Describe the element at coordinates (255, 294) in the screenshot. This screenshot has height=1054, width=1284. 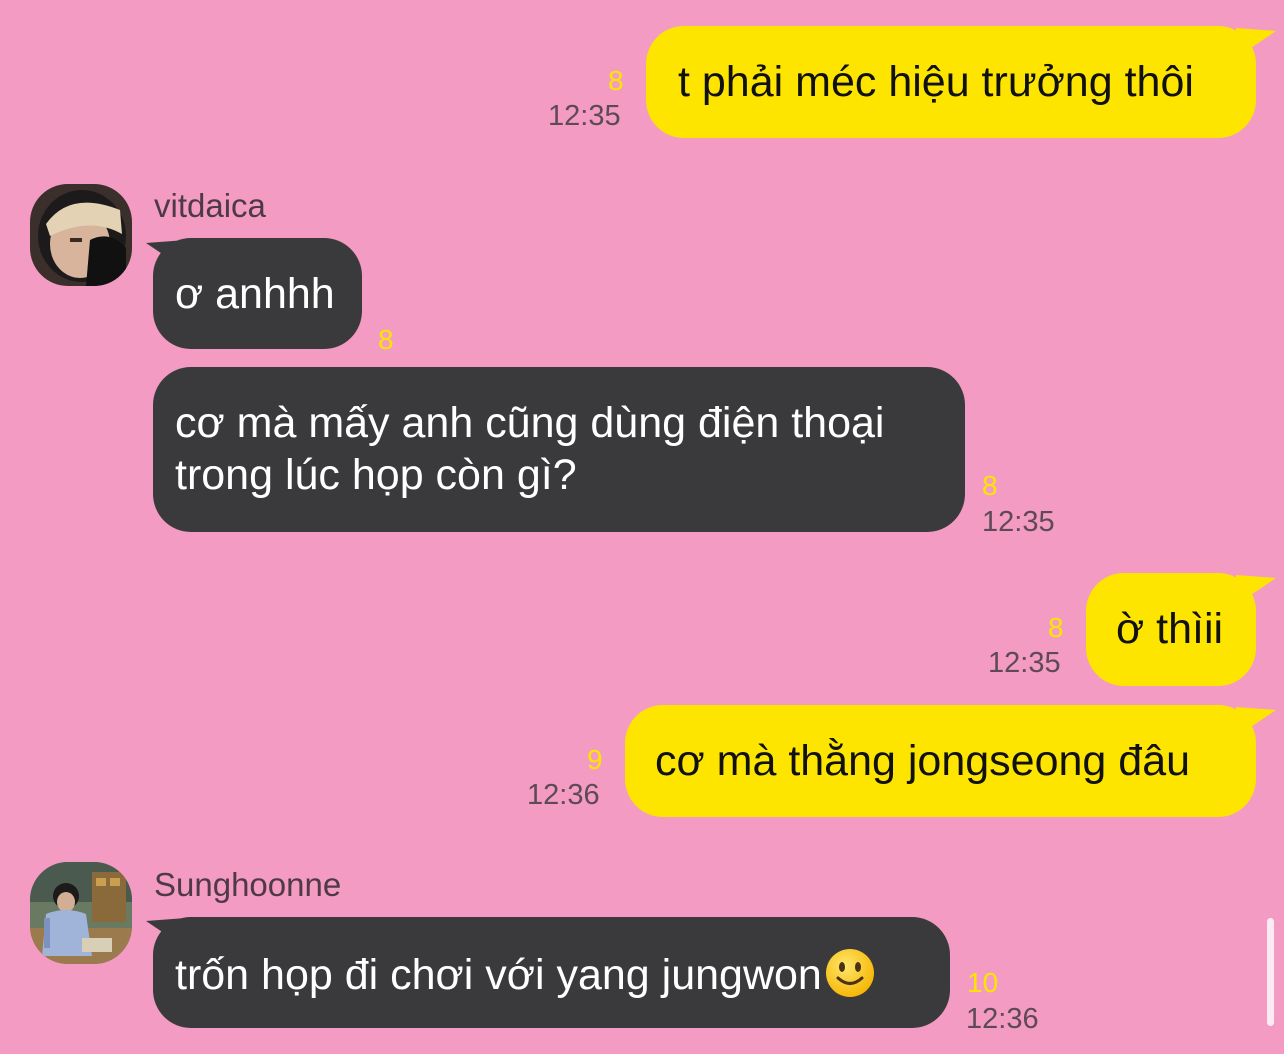
I see `message-text: ơ anhhh` at that location.